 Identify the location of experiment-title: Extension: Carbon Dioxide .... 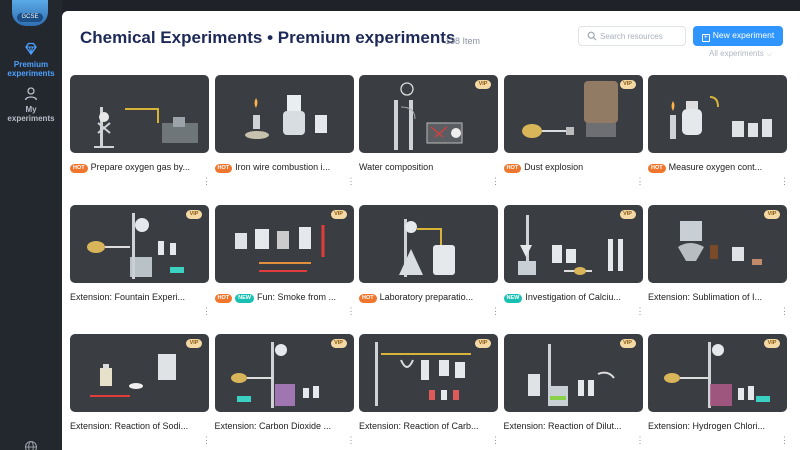
(284, 426).